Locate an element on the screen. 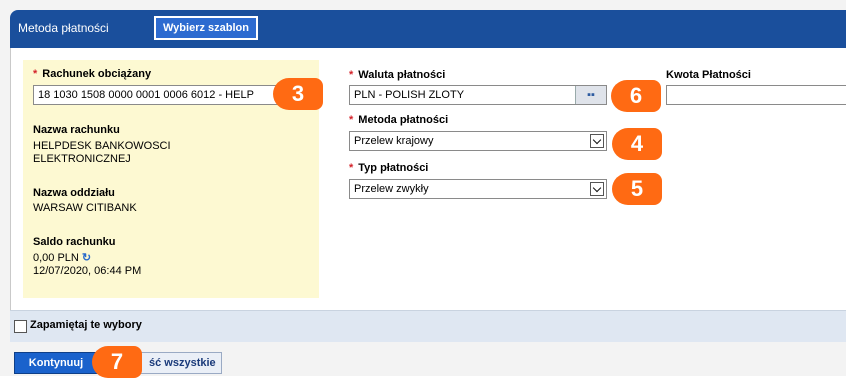 The image size is (846, 378). payment-method-value: Przelew krajowy is located at coordinates (394, 141).